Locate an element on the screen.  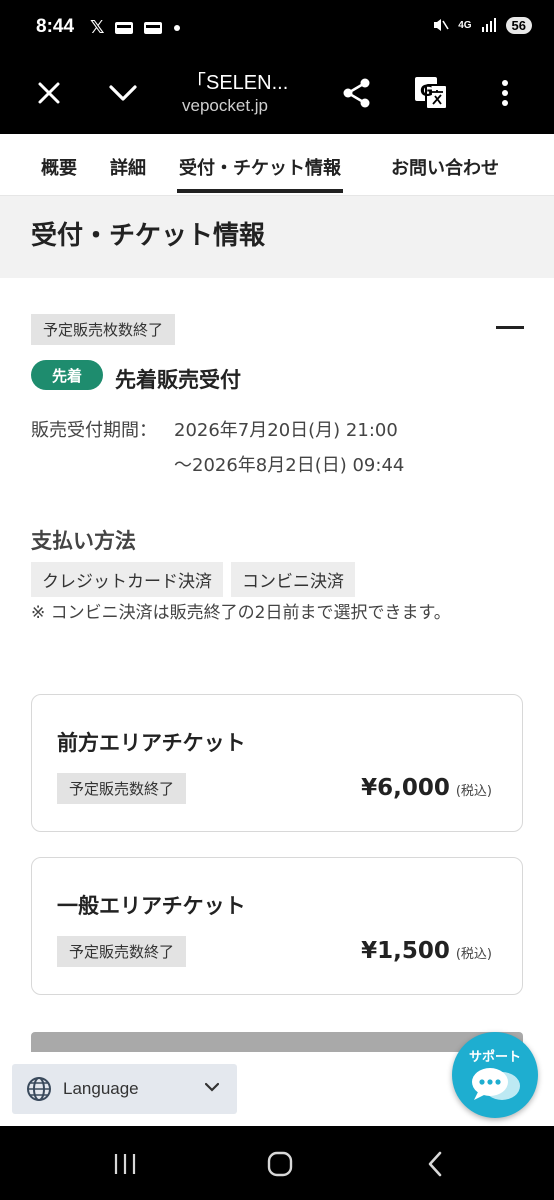
more-button is located at coordinates (505, 93).